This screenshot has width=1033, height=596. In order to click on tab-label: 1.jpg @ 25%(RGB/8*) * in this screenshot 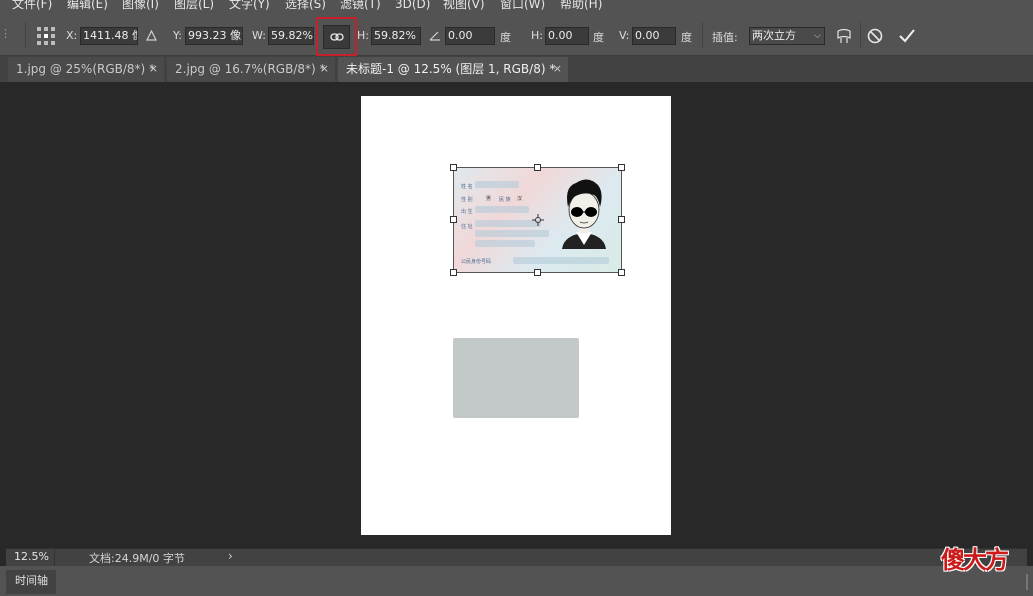, I will do `click(86, 69)`.